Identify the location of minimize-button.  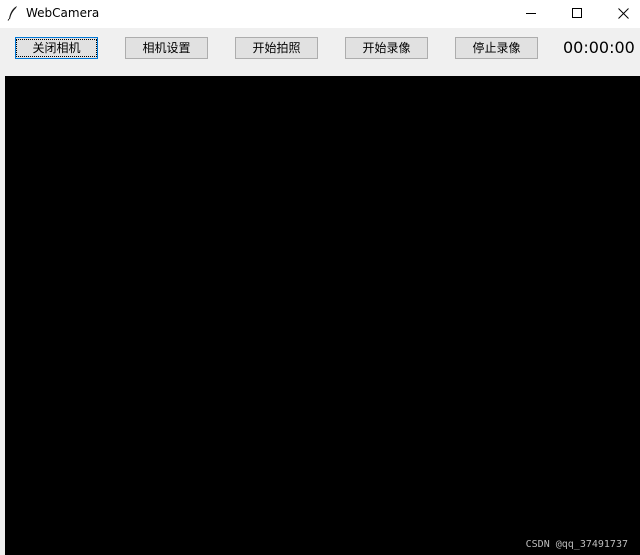
(531, 13).